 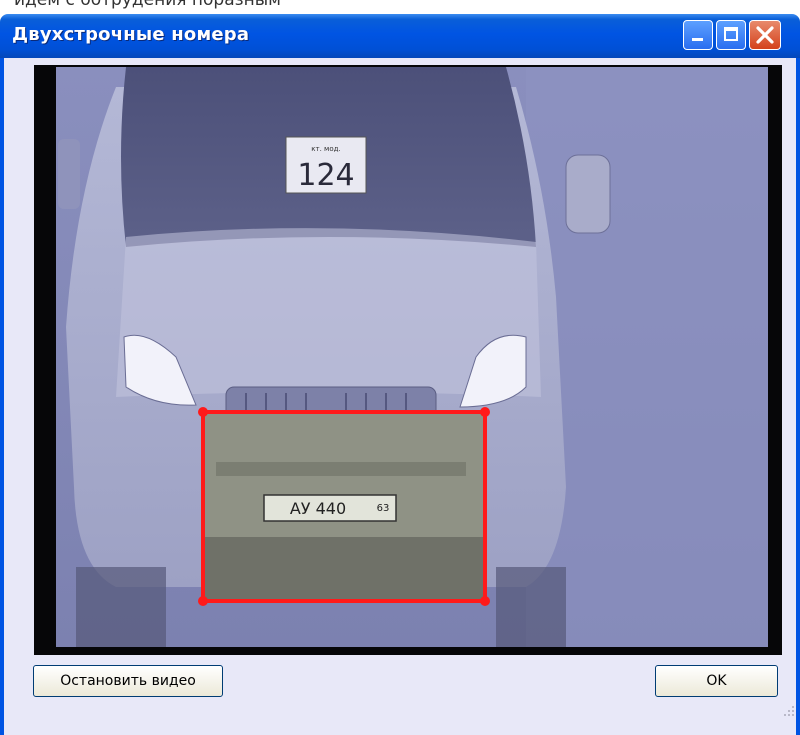 I want to click on plate-region: 63, so click(x=383, y=508).